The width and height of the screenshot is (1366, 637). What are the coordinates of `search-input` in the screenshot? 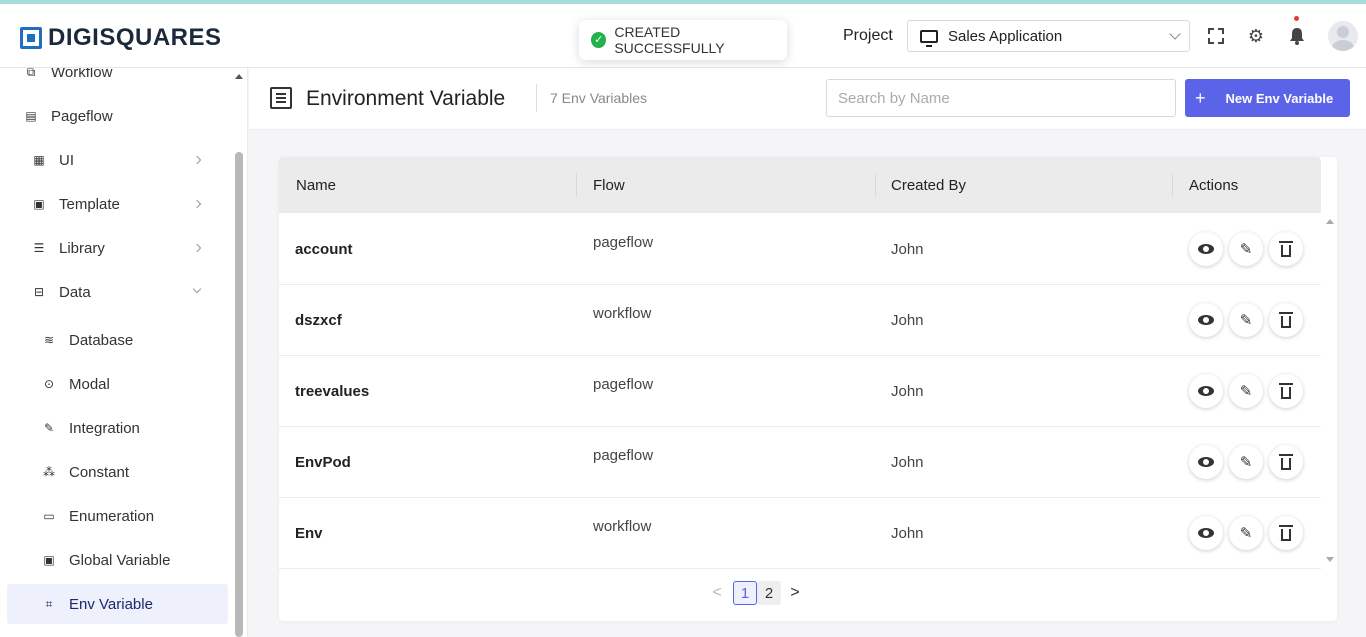 It's located at (1001, 98).